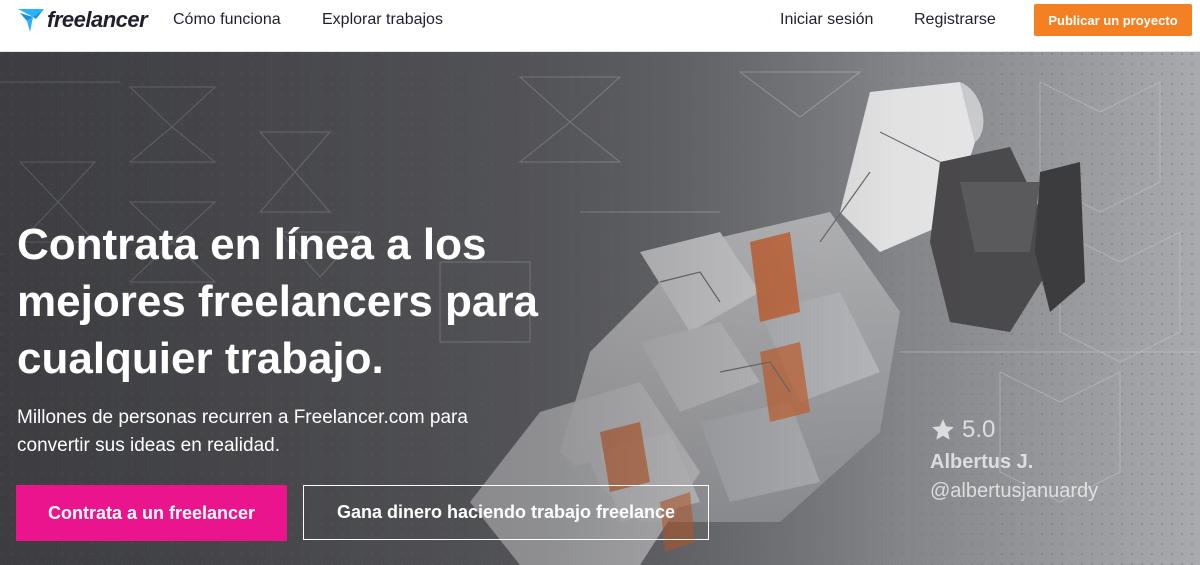 The width and height of the screenshot is (1200, 565). I want to click on signup-link: Registrarse, so click(955, 20).